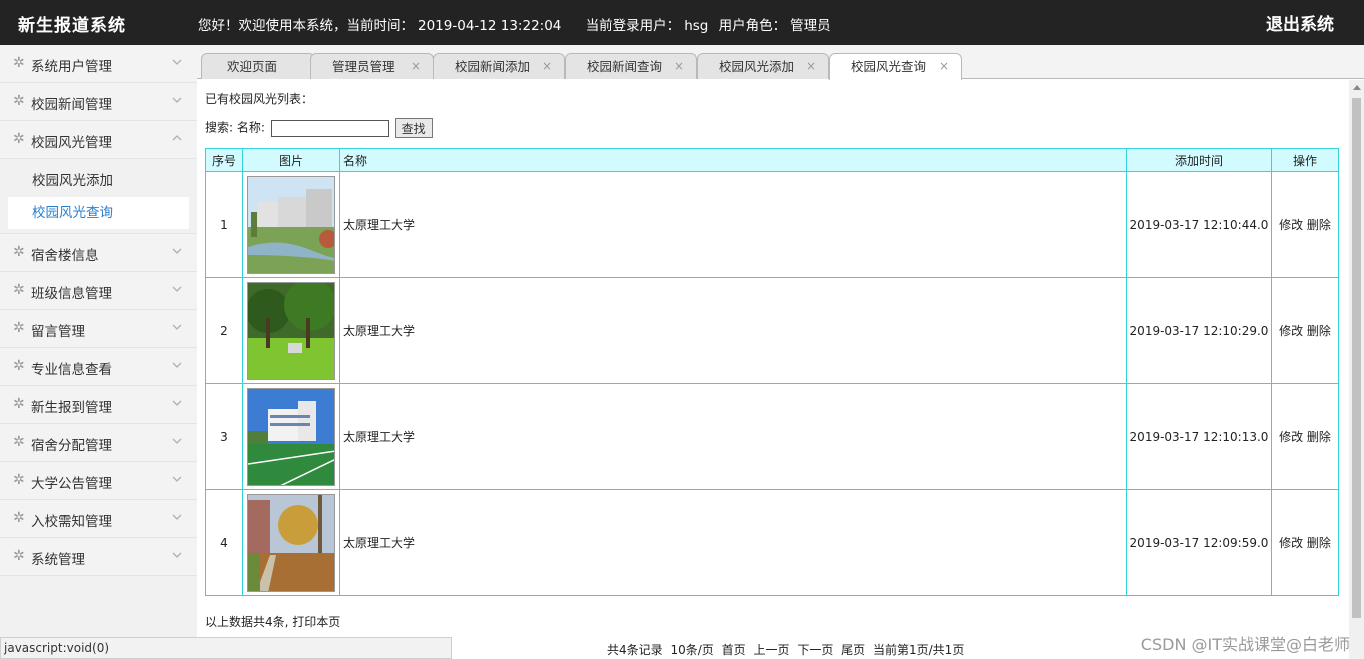  What do you see at coordinates (363, 66) in the screenshot?
I see `tab-label: 管理员管理` at bounding box center [363, 66].